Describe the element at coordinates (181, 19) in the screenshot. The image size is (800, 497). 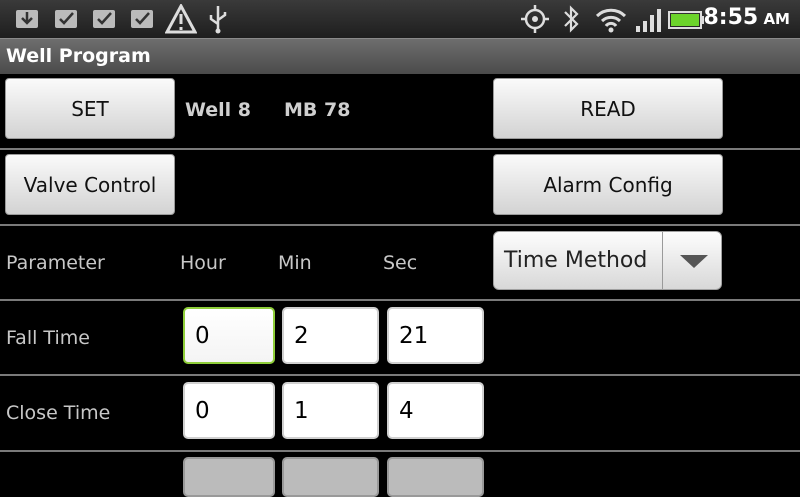
I see `warning-icon` at that location.